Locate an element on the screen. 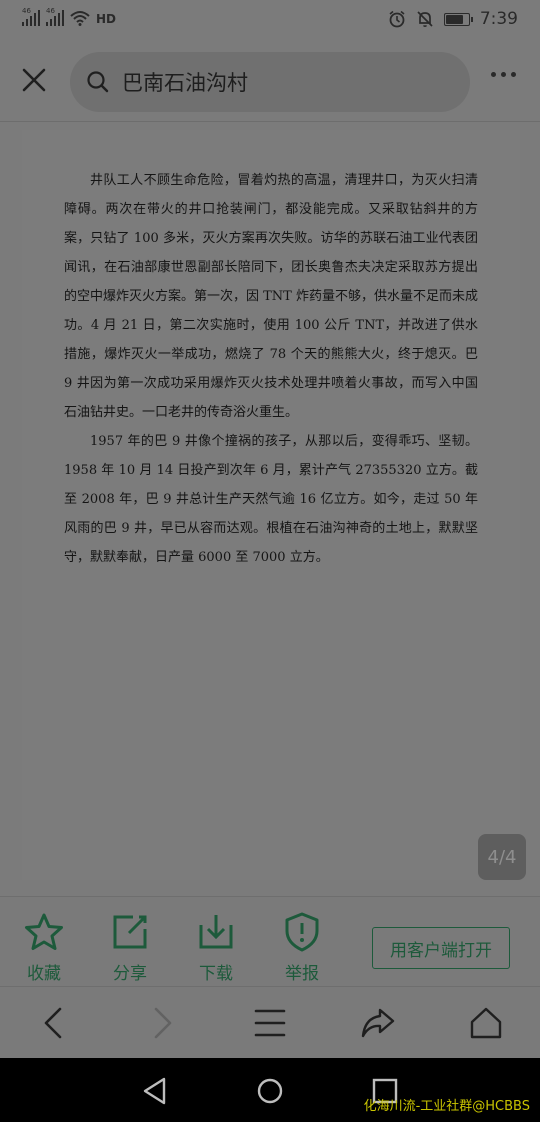  system-home-icon is located at coordinates (270, 1091).